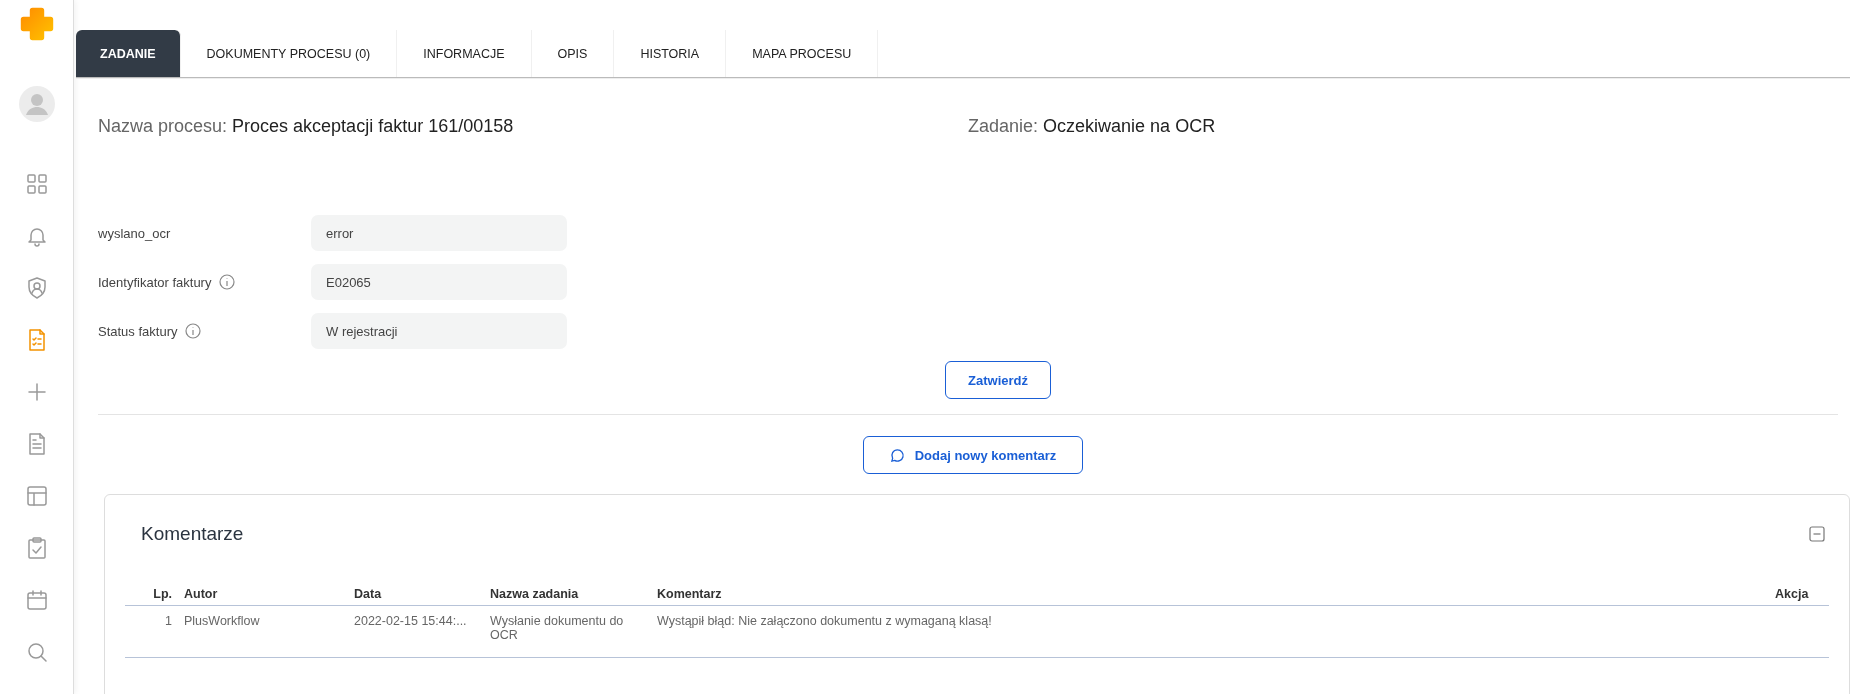 Image resolution: width=1850 pixels, height=694 pixels. Describe the element at coordinates (573, 594) in the screenshot. I see `column-header: Nazwa zadania` at that location.